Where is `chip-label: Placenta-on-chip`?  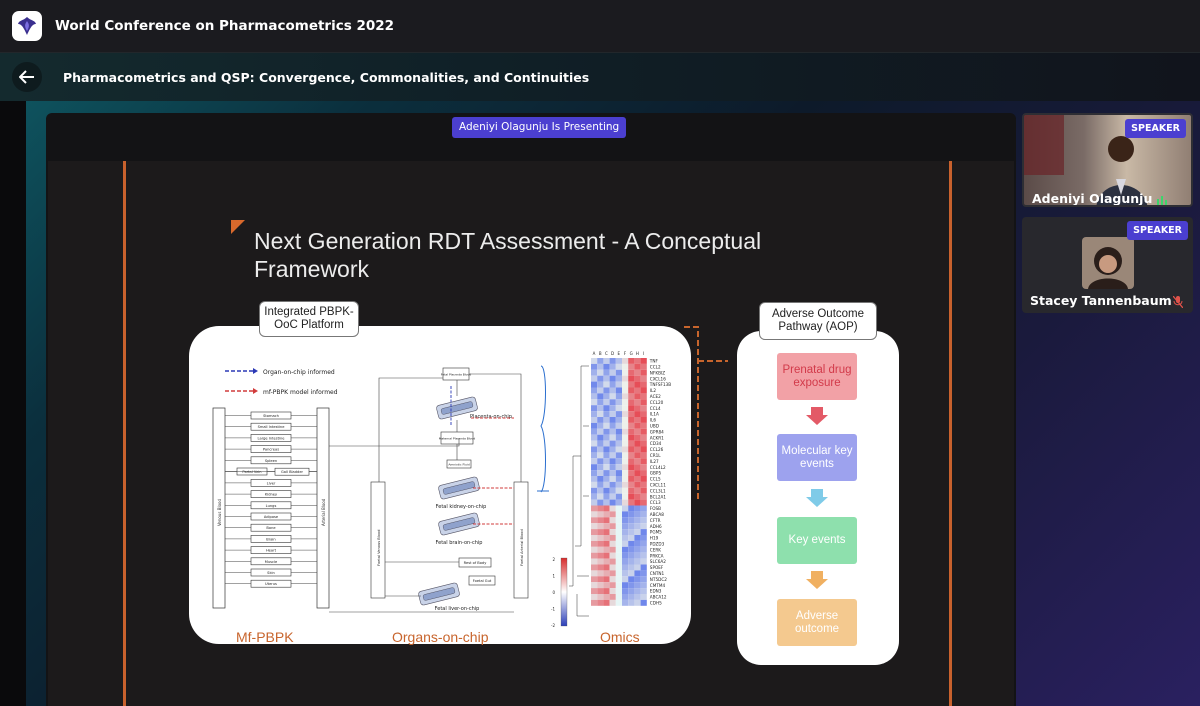 chip-label: Placenta-on-chip is located at coordinates (491, 417).